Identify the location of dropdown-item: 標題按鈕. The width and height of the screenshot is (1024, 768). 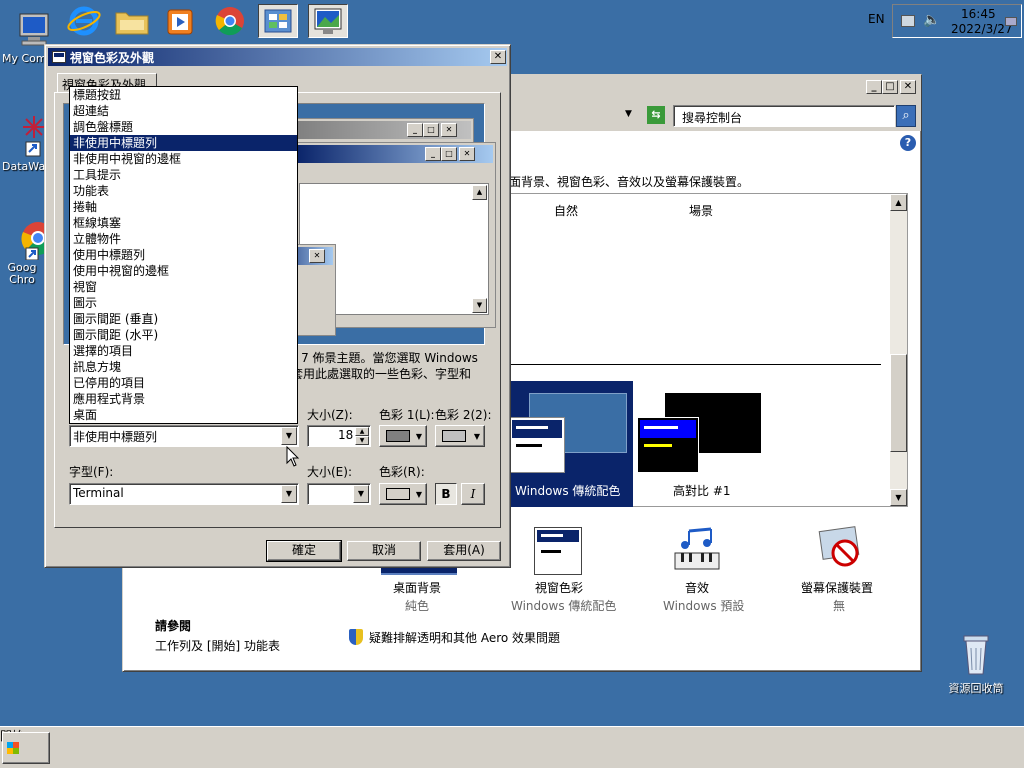
(183, 95).